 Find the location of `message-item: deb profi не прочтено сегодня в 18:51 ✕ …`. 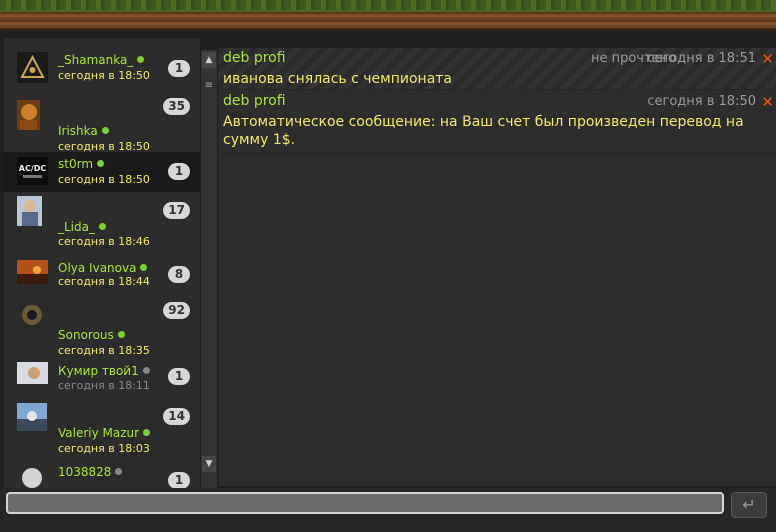

message-item: deb profi не прочтено сегодня в 18:51 ✕ … is located at coordinates (497, 69).